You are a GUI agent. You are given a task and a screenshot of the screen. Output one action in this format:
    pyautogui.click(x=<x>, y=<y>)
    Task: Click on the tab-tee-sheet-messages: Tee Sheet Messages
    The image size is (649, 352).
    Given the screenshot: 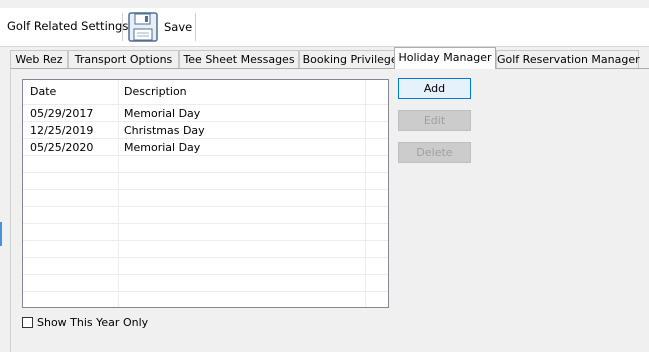 What is the action you would take?
    pyautogui.click(x=239, y=59)
    